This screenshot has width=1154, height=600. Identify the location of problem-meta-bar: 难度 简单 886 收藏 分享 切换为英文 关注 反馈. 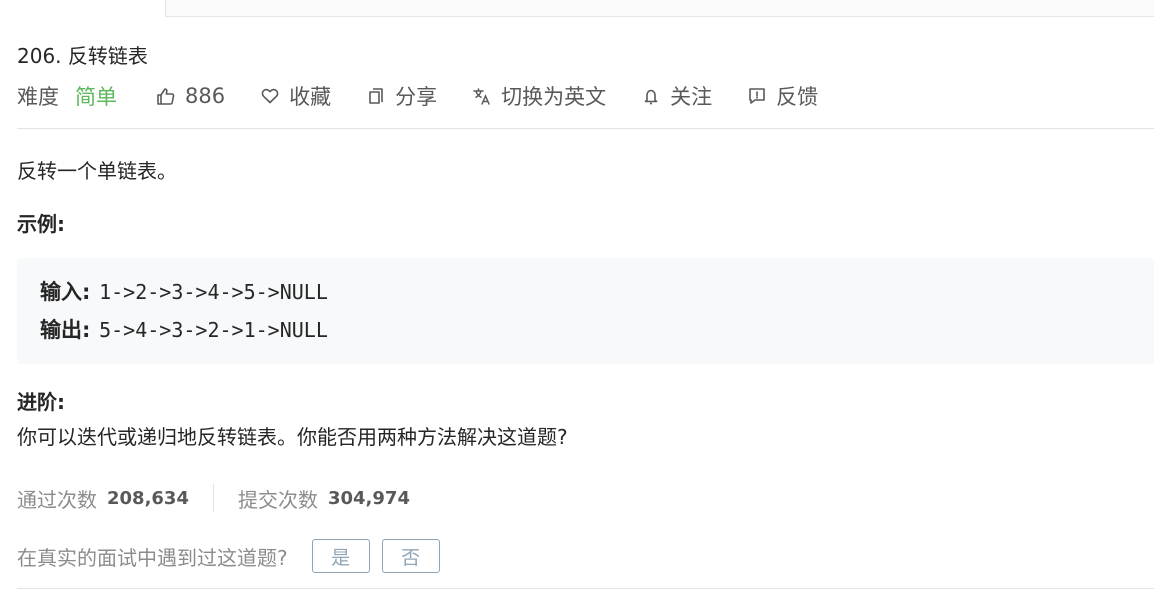
(434, 96).